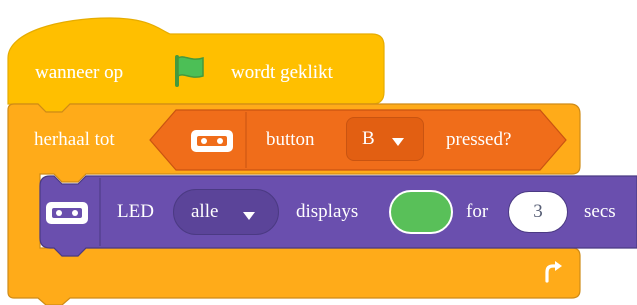 Image resolution: width=637 pixels, height=305 pixels. What do you see at coordinates (385, 139) in the screenshot?
I see `button-dropdown: B` at bounding box center [385, 139].